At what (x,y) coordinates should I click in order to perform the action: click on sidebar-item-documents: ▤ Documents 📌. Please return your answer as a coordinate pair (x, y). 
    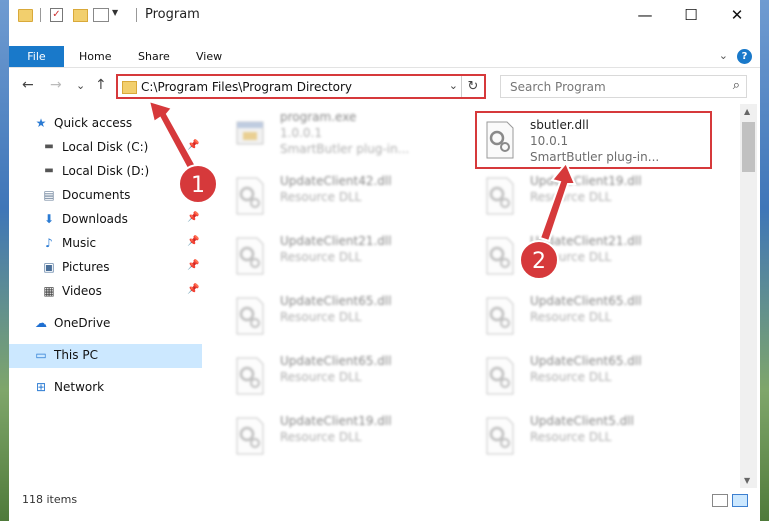
    Looking at the image, I should click on (105, 196).